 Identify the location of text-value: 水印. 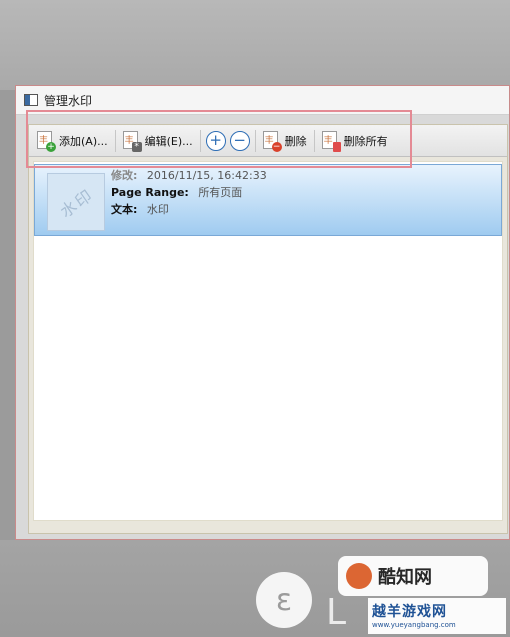
(157, 209).